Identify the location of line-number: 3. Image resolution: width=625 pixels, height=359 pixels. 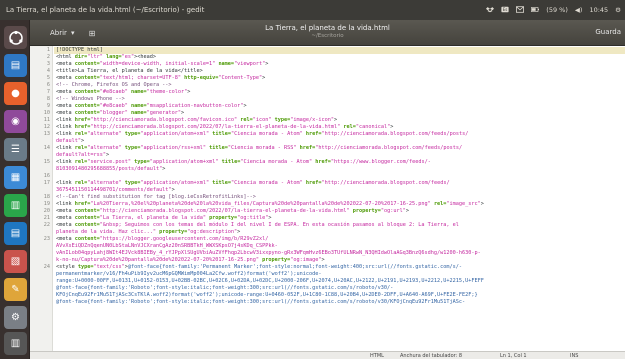
(48, 64).